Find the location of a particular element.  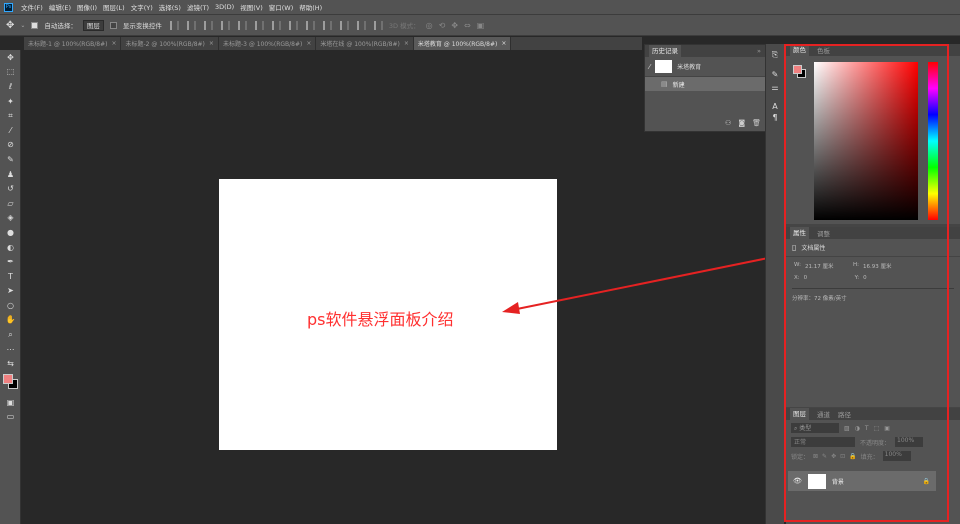

trash-icon: 🗑 is located at coordinates (756, 123).